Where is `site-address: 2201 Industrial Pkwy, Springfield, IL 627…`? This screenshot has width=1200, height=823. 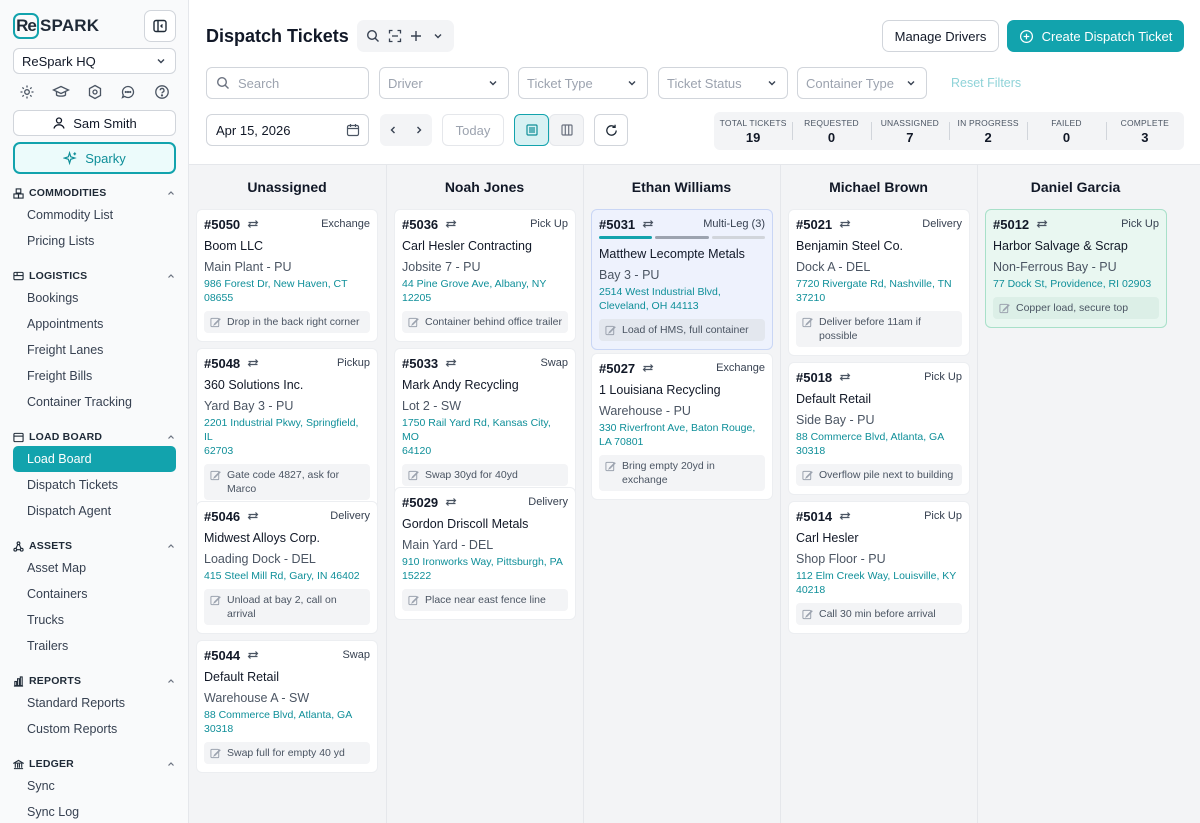
site-address: 2201 Industrial Pkwy, Springfield, IL 627… is located at coordinates (287, 437).